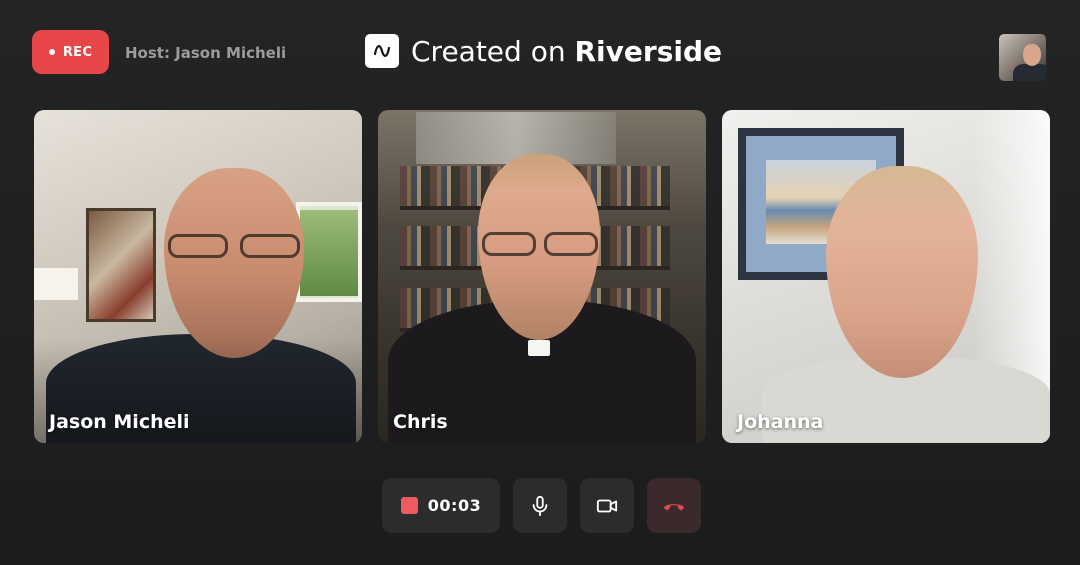 The width and height of the screenshot is (1080, 565). I want to click on end-call-button, so click(674, 505).